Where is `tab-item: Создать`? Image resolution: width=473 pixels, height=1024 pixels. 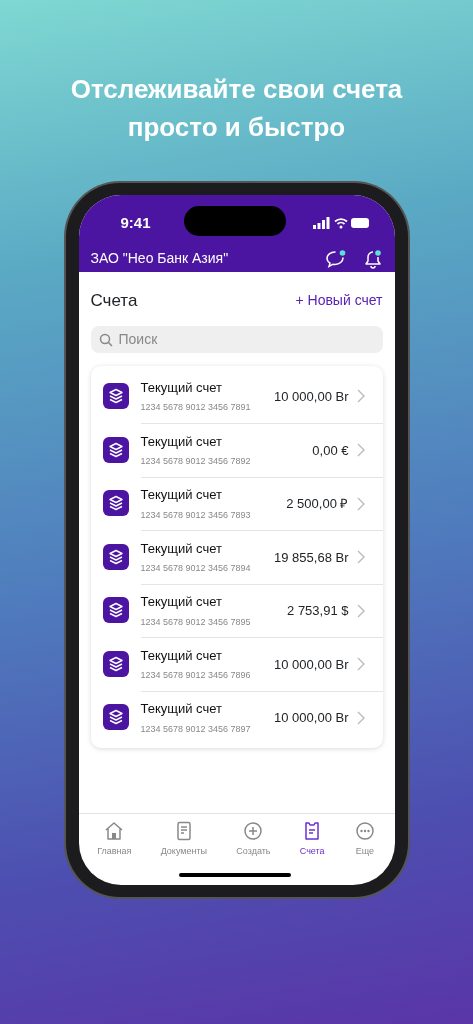
tab-item: Создать is located at coordinates (253, 852).